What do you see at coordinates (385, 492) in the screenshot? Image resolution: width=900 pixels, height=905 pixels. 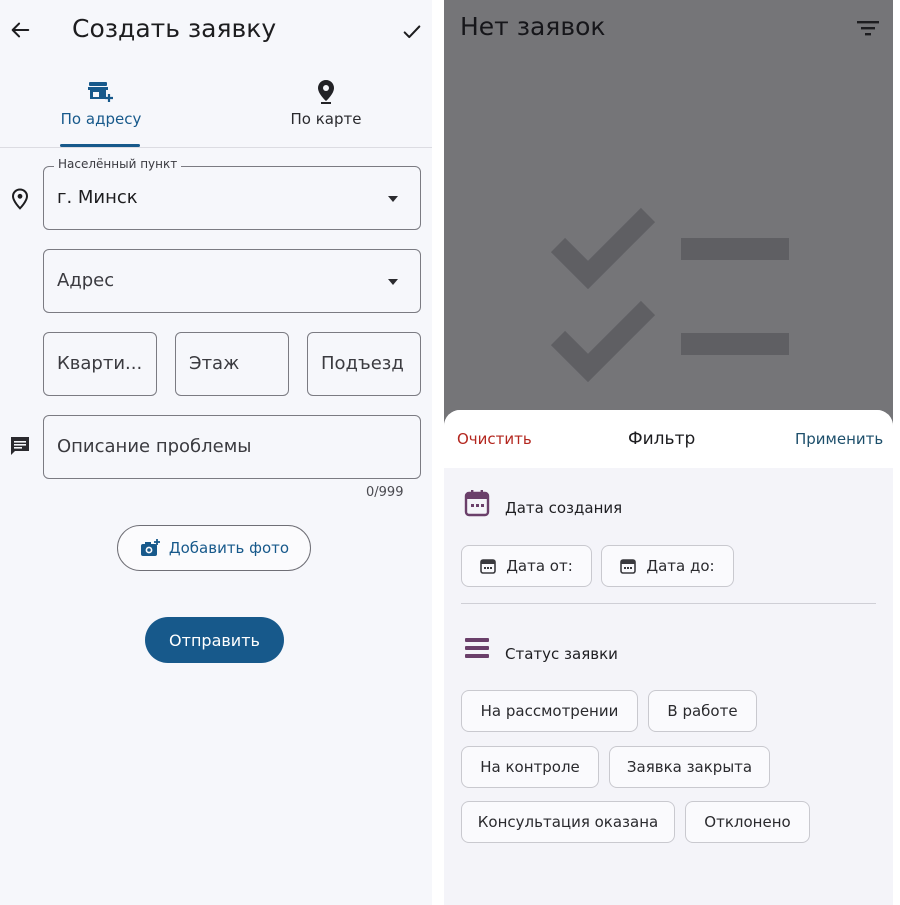 I see `description-counter: 0/999` at bounding box center [385, 492].